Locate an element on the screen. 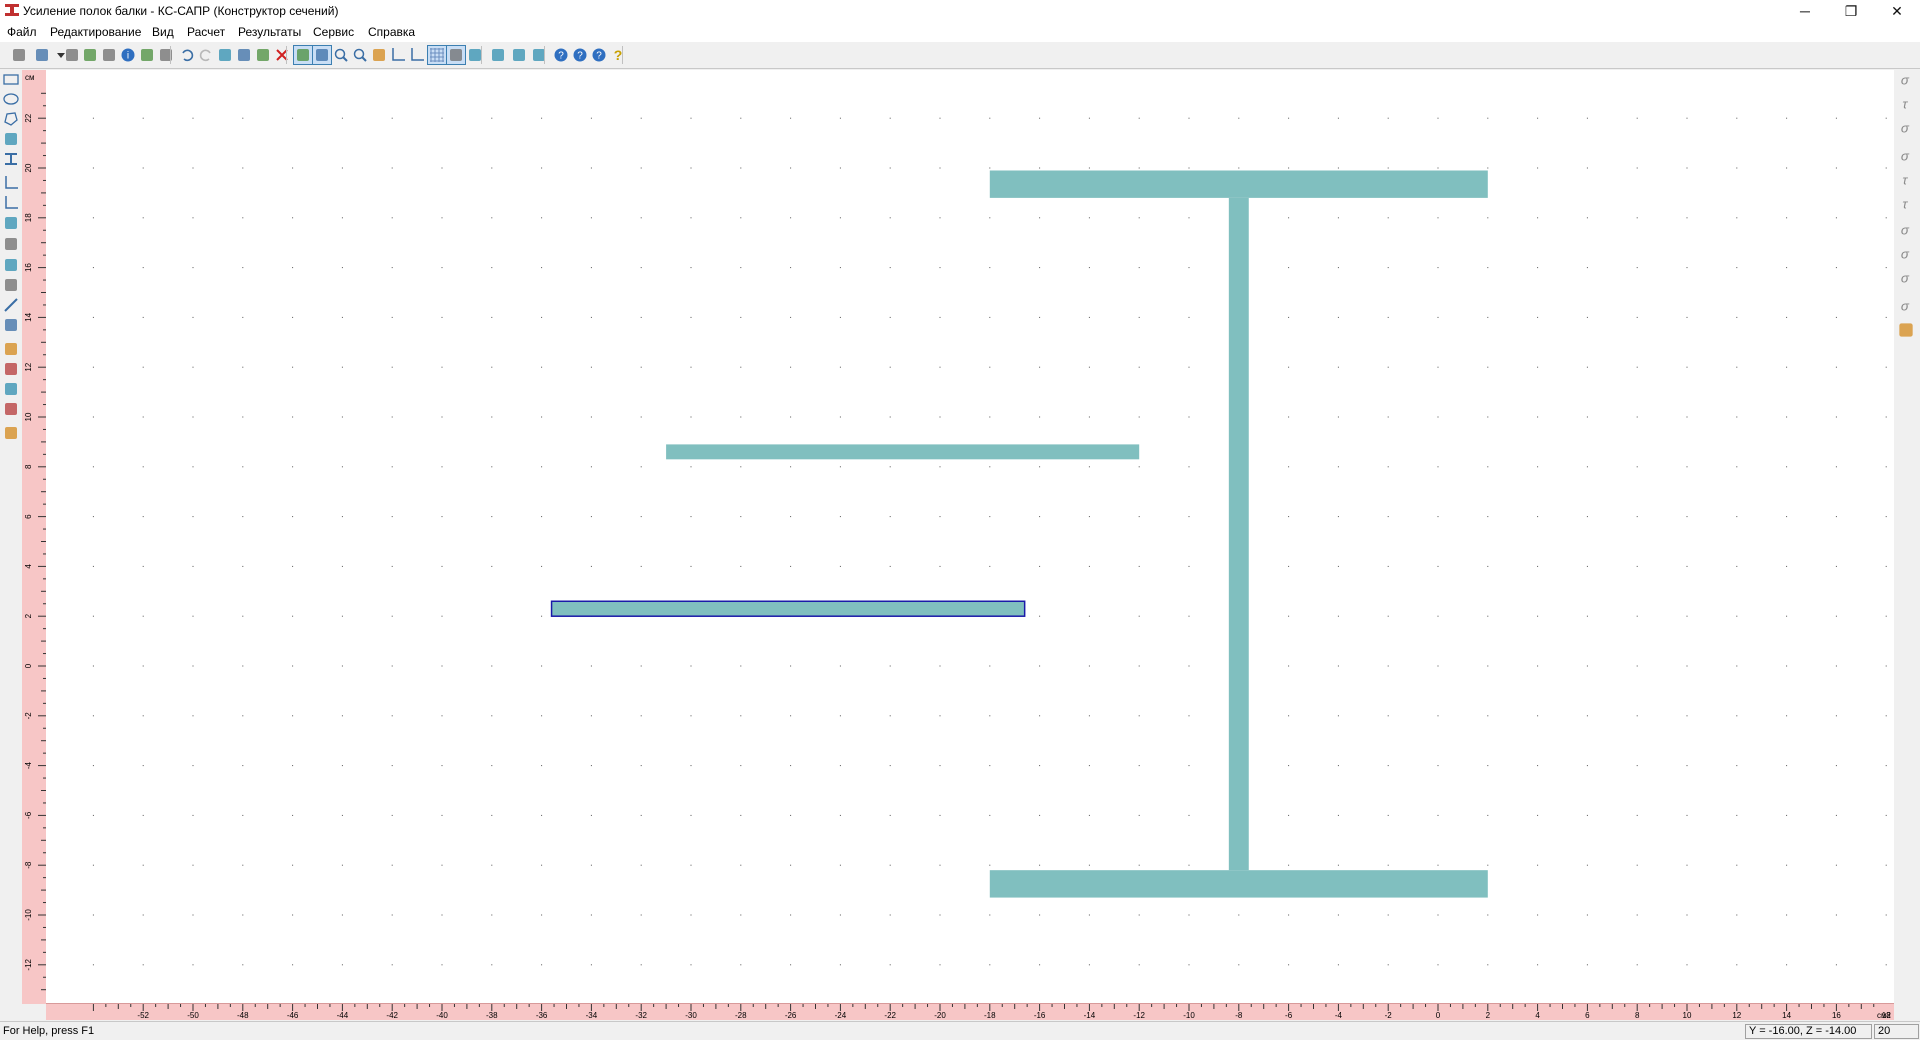 This screenshot has width=1920, height=1040. menu-help: Справка is located at coordinates (391, 32).